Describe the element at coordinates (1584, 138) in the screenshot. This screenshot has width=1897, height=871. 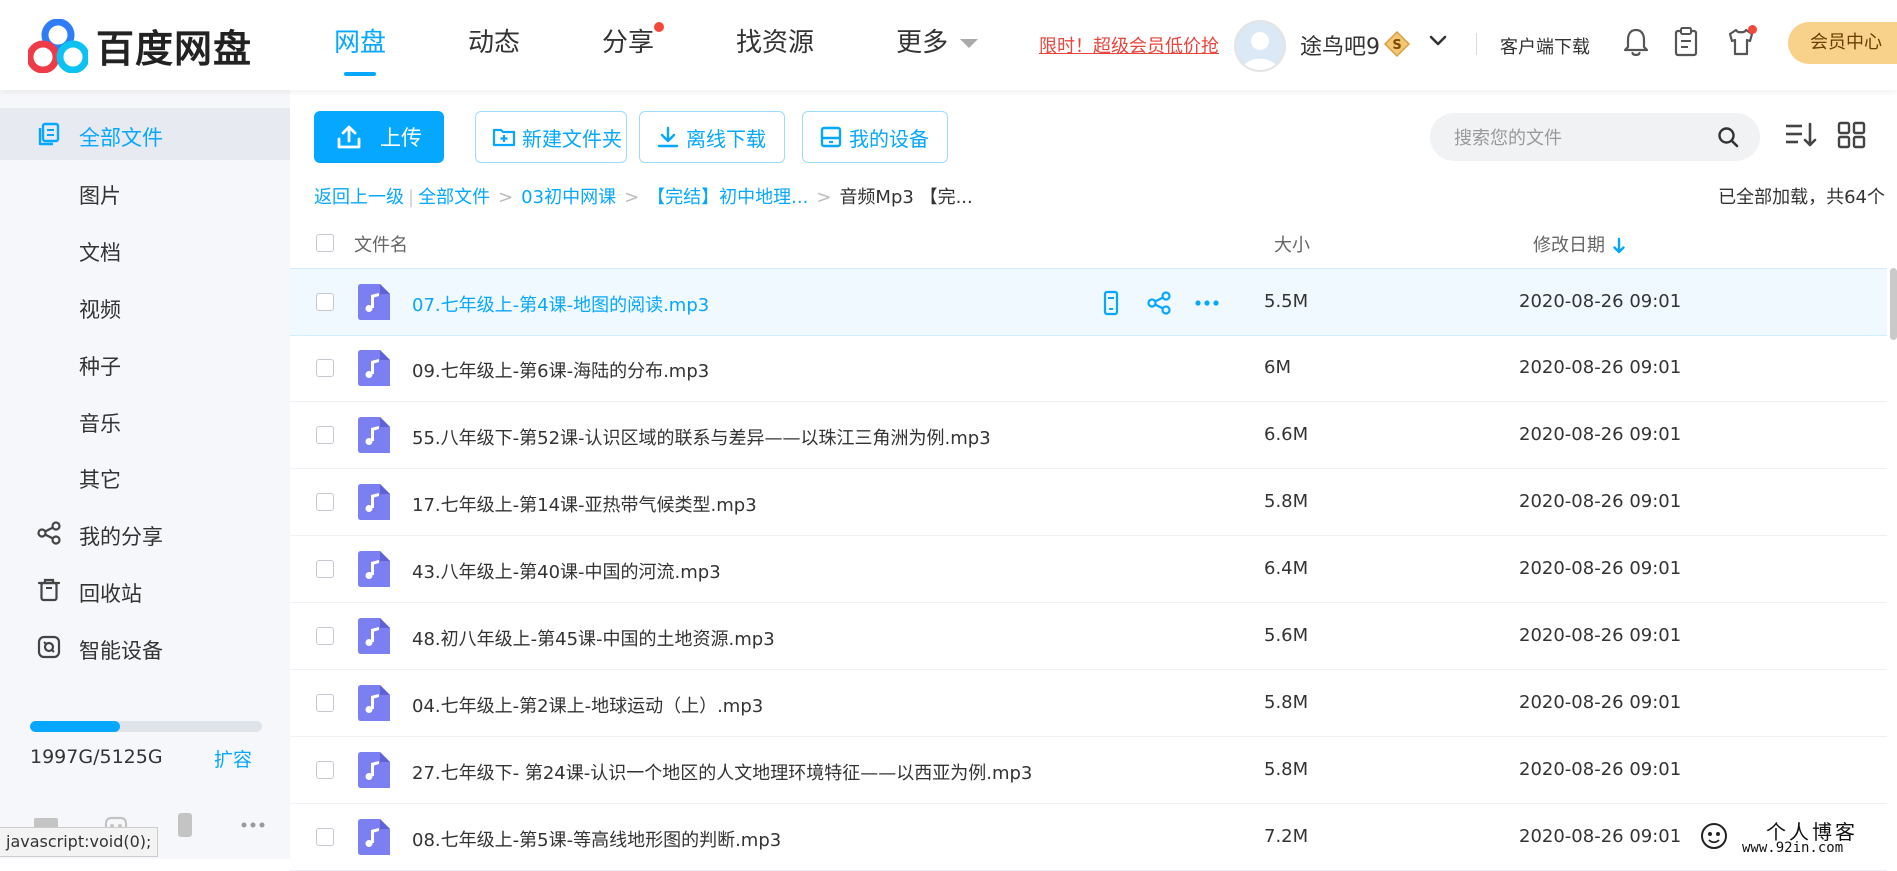
I see `search-input` at that location.